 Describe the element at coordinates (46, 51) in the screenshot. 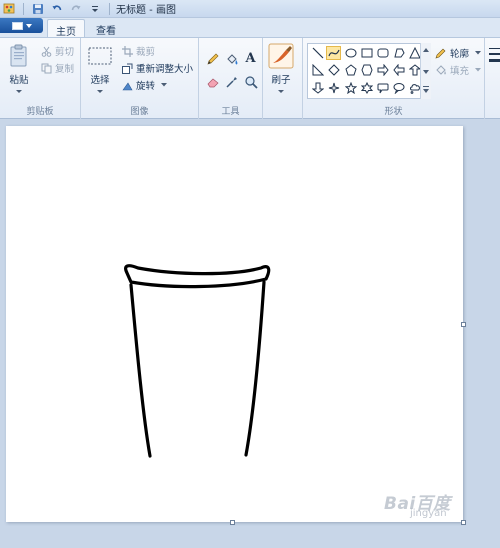

I see `scissors-icon` at that location.